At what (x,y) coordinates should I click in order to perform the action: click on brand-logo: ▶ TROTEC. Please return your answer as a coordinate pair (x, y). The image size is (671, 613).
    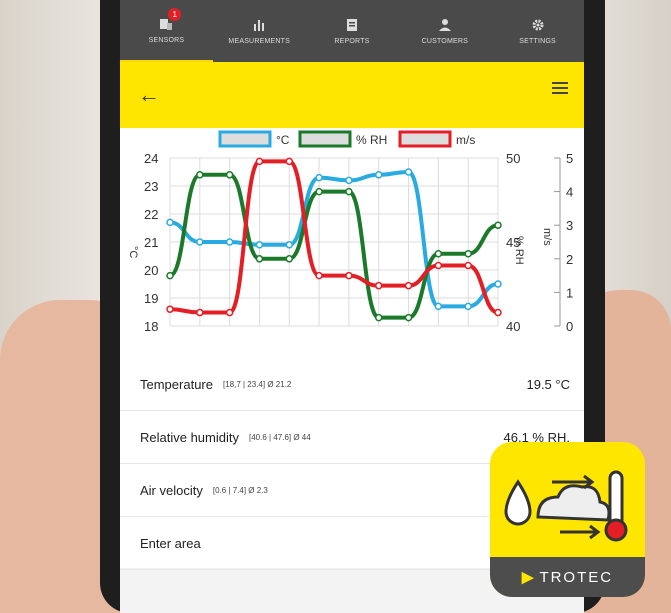
    Looking at the image, I should click on (567, 577).